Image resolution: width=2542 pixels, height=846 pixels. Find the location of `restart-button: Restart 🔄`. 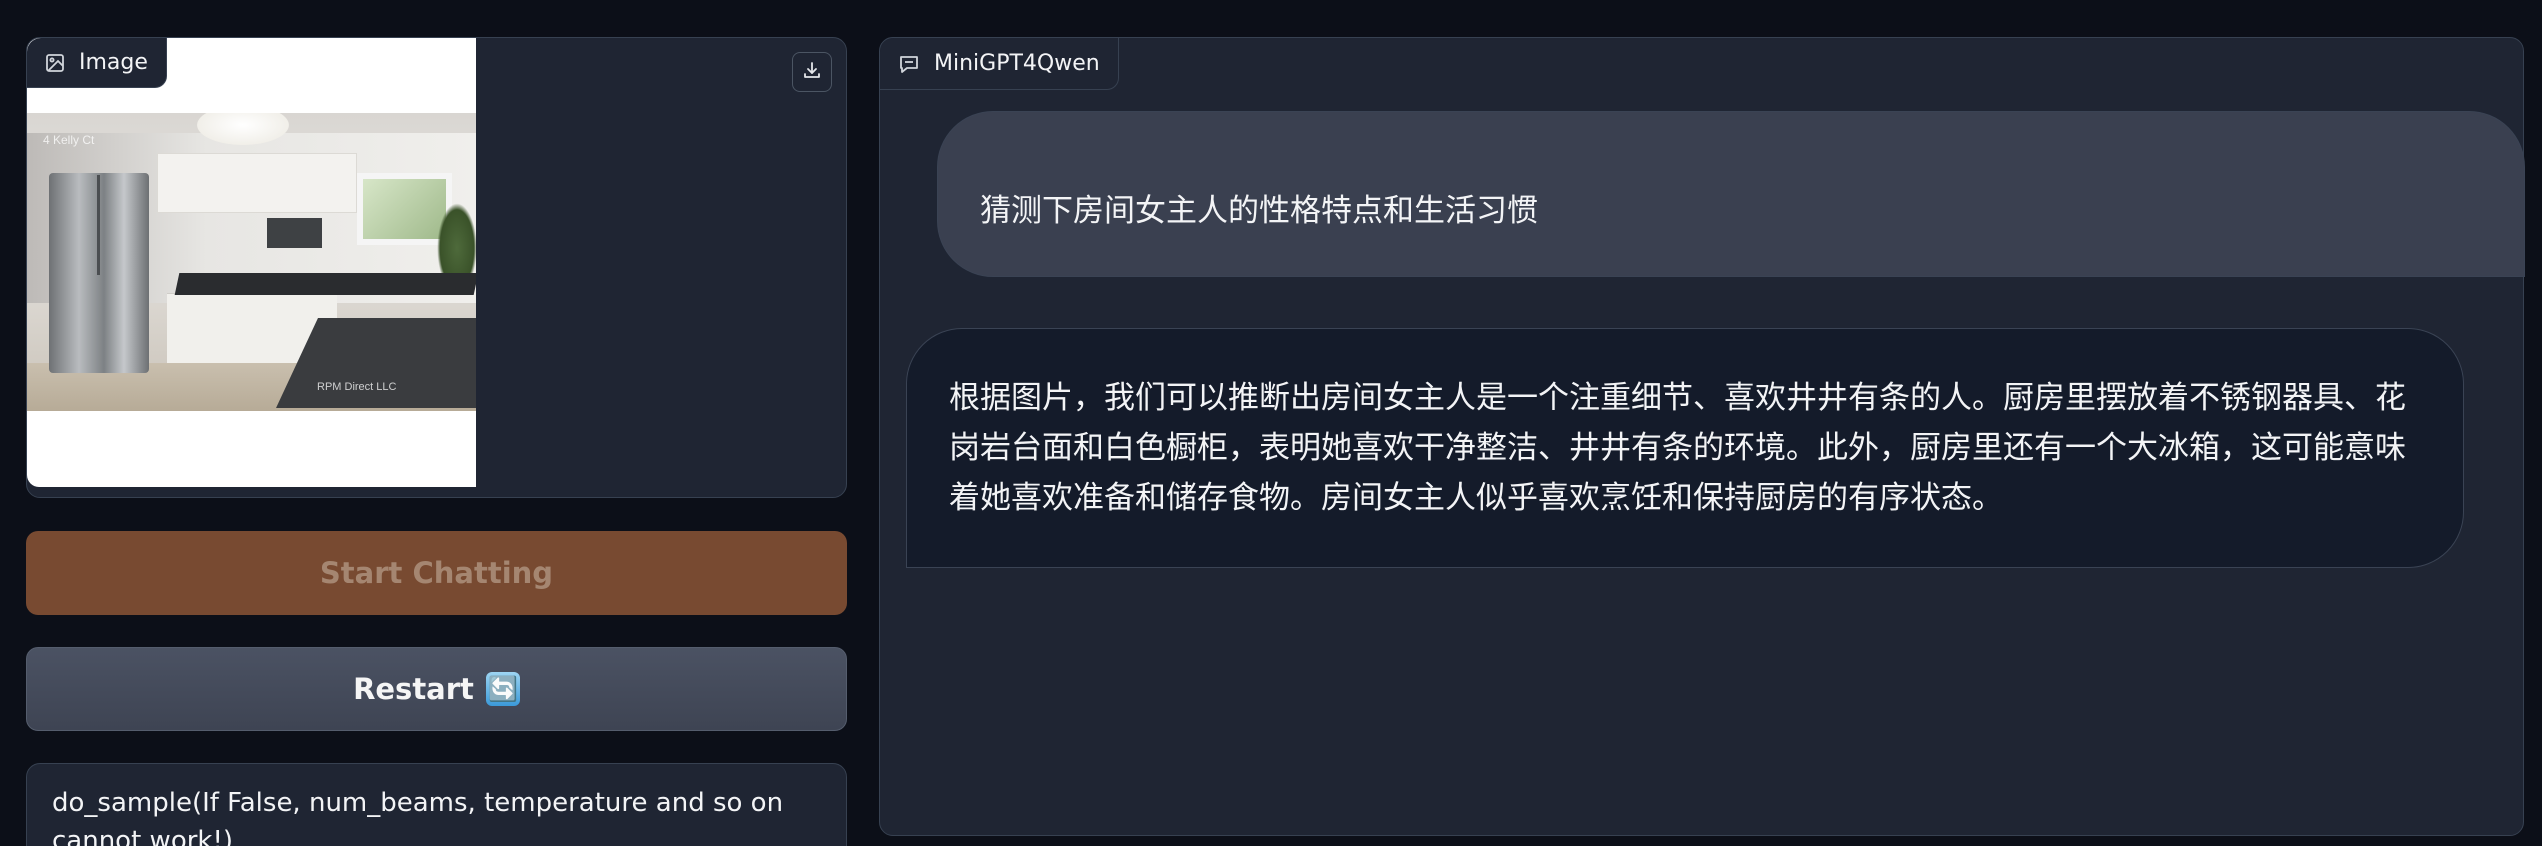

restart-button: Restart 🔄 is located at coordinates (436, 689).